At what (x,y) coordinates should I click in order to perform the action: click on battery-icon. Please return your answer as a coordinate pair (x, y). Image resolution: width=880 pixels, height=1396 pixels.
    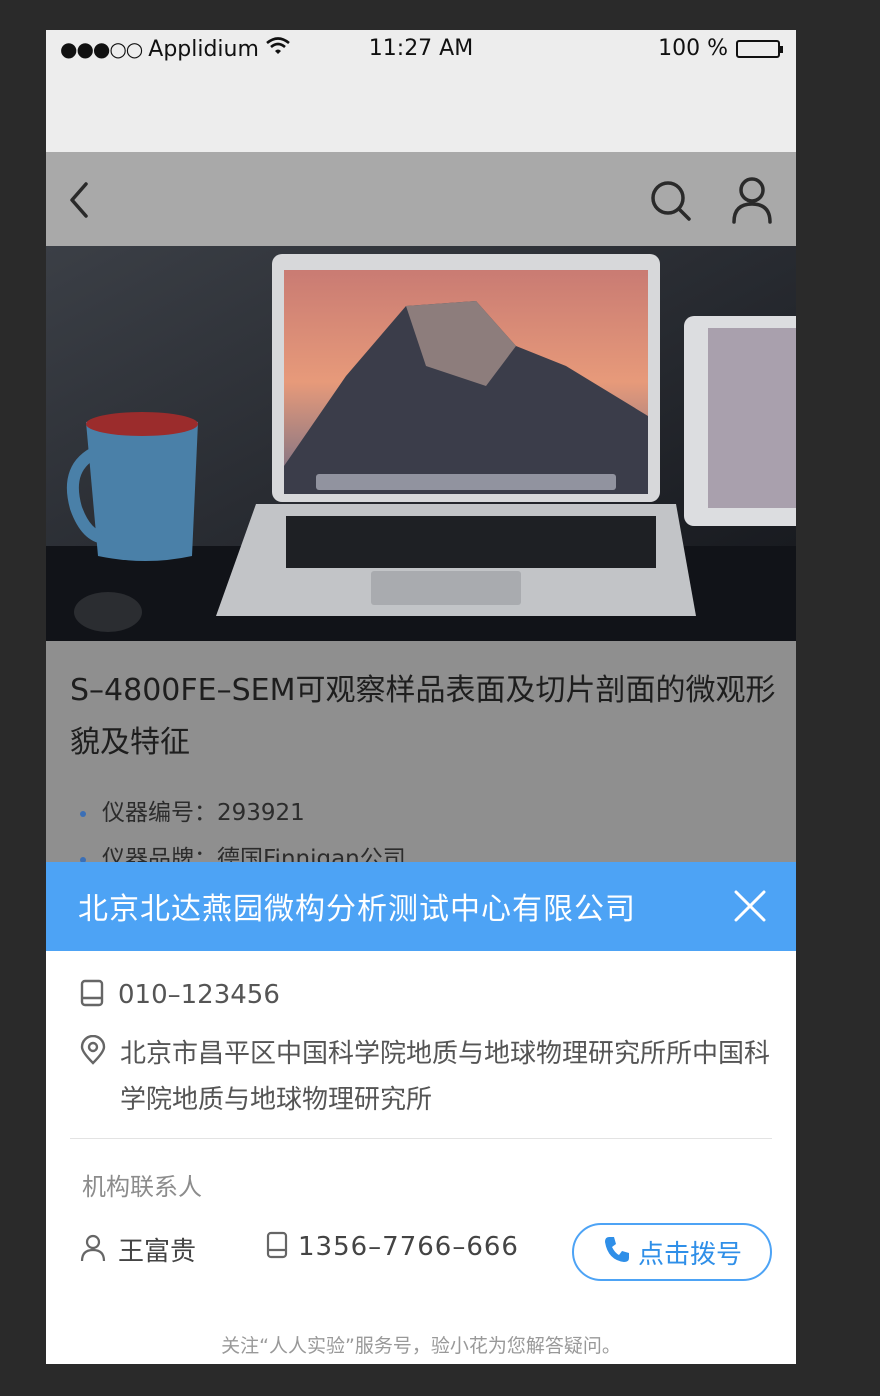
    Looking at the image, I should click on (759, 48).